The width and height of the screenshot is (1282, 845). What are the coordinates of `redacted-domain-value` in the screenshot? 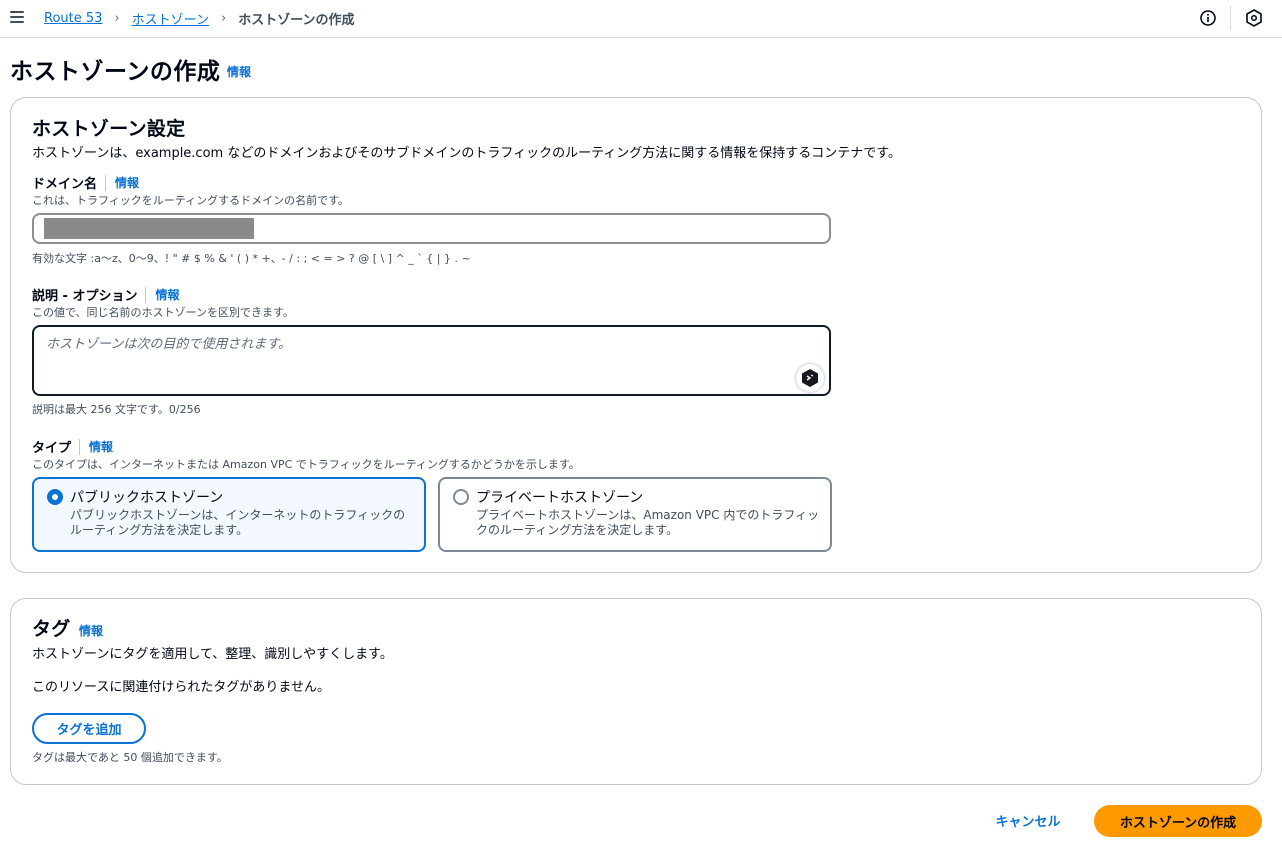 It's located at (149, 228).